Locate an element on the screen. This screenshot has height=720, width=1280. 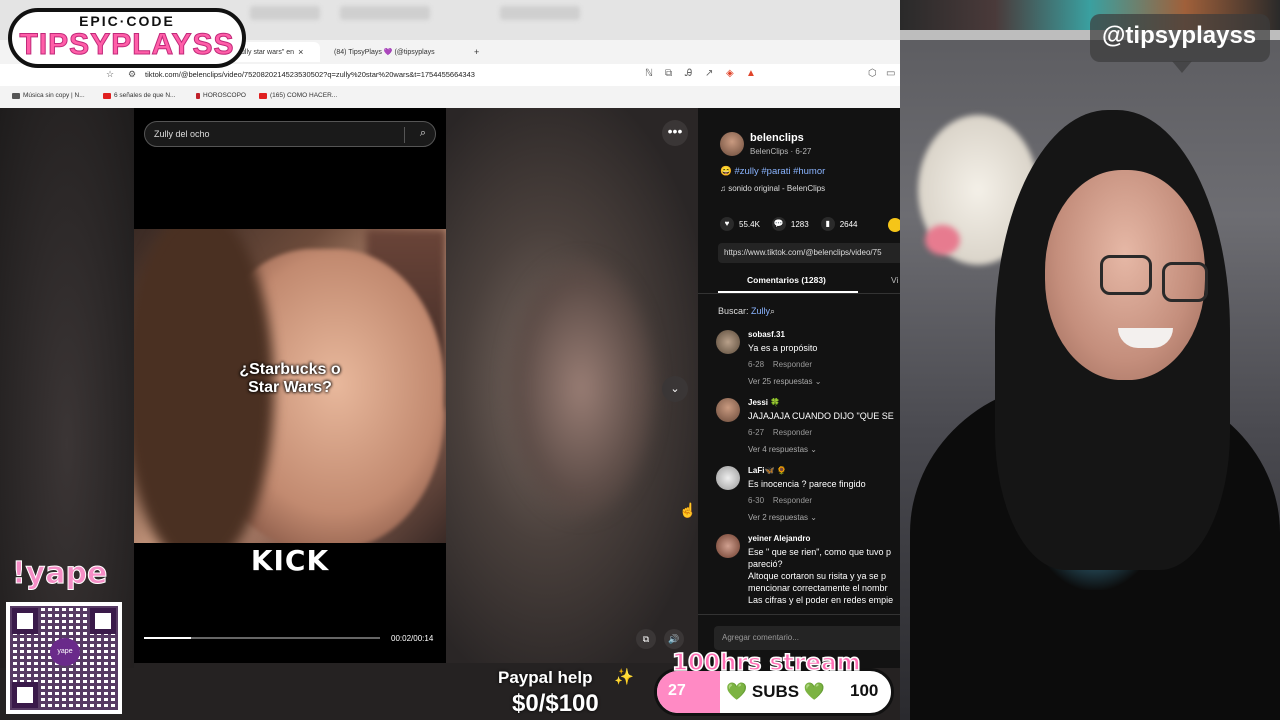
new-tab-button: + is located at coordinates (476, 52).